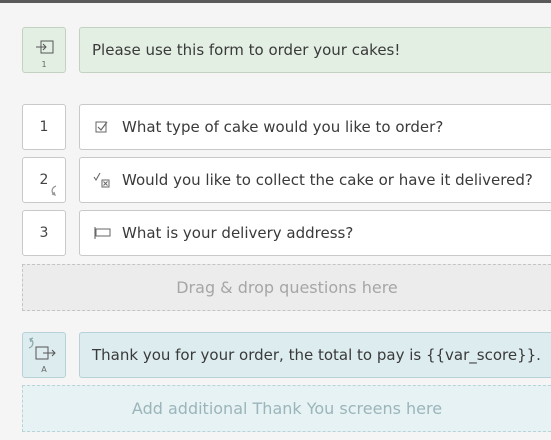  I want to click on question-number-box: 1, so click(44, 127).